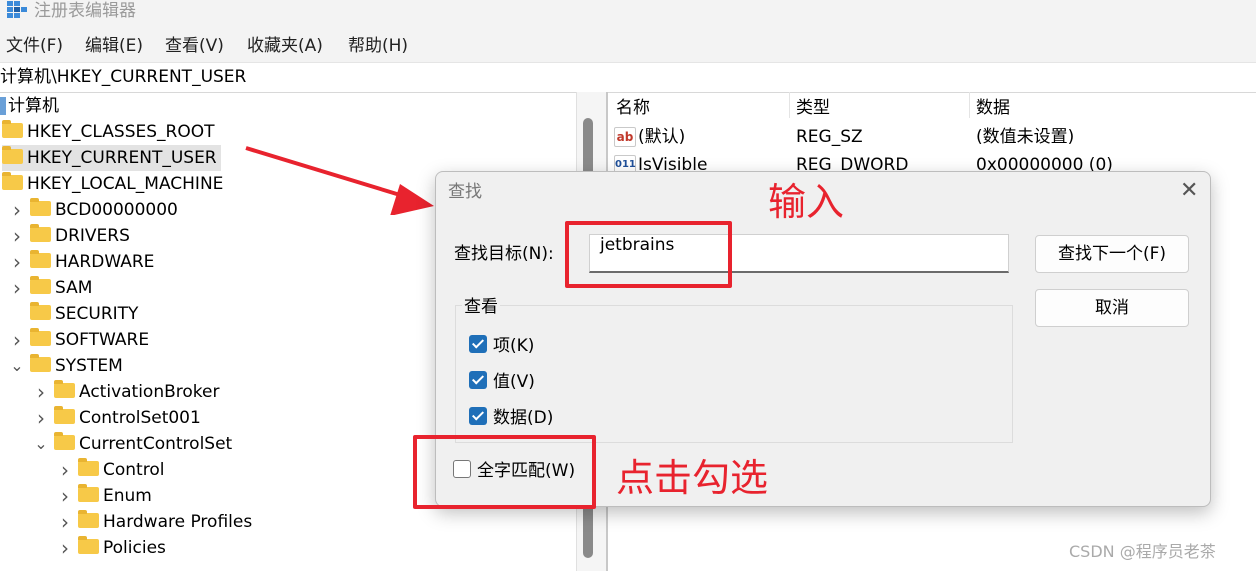 This screenshot has width=1256, height=571. What do you see at coordinates (121, 132) in the screenshot?
I see `tree-item-label: HKEY_CLASSES_ROOT` at bounding box center [121, 132].